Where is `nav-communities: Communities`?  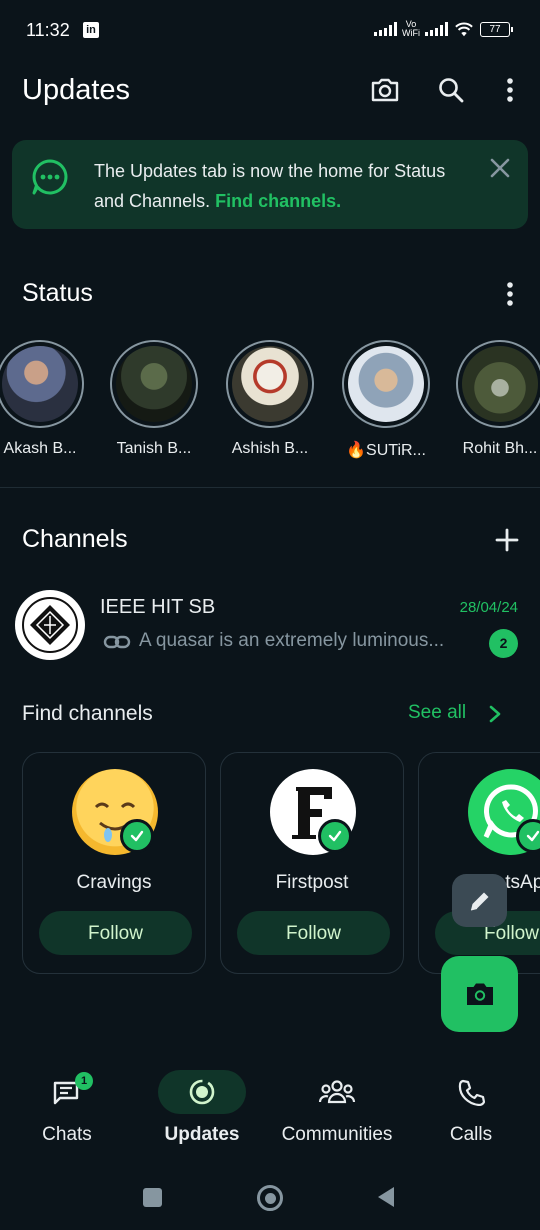
nav-communities: Communities is located at coordinates (337, 1108).